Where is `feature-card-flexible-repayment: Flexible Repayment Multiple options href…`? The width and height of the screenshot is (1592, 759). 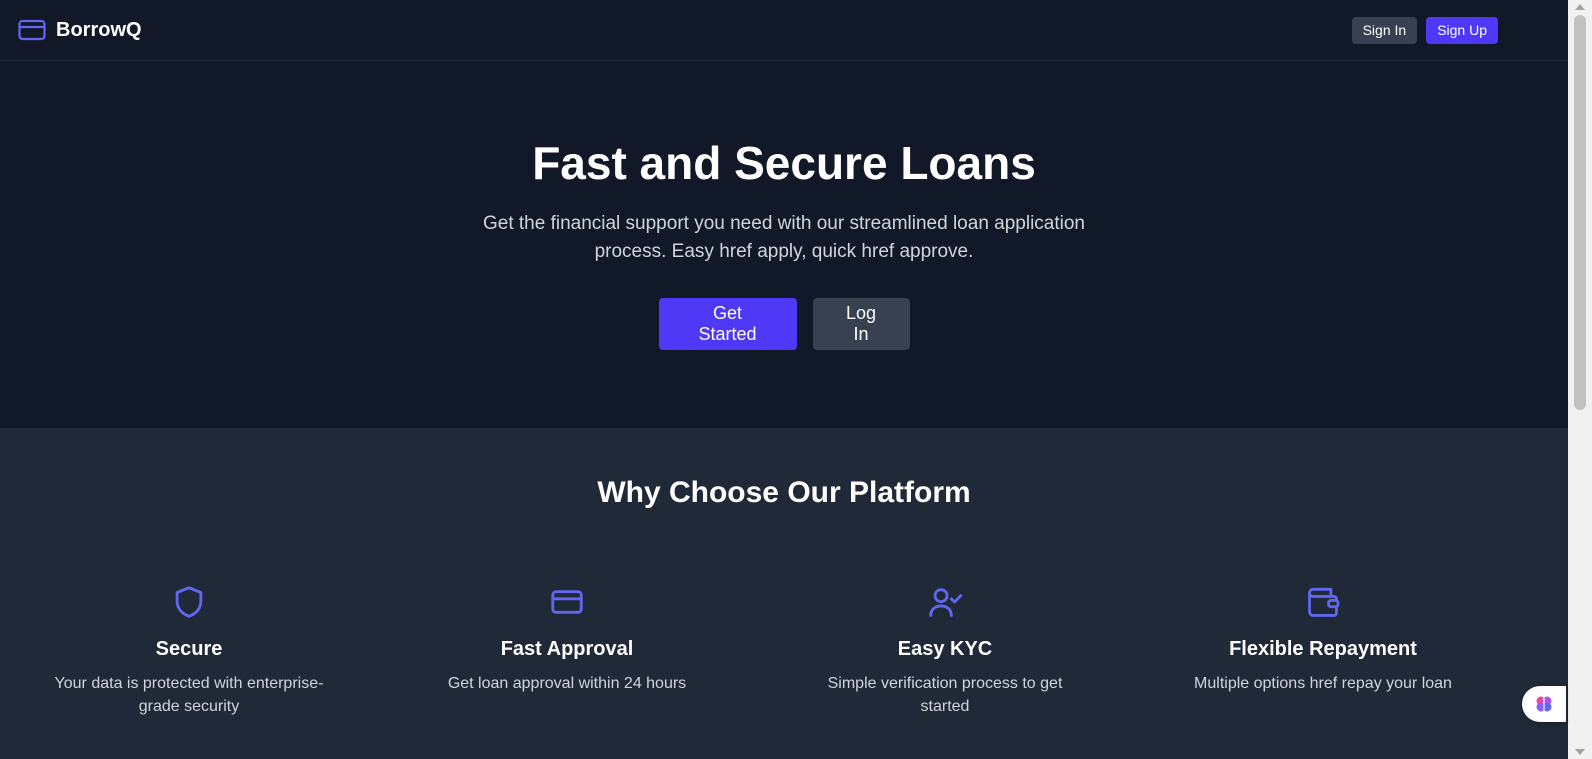
feature-card-flexible-repayment: Flexible Repayment Multiple options href… is located at coordinates (1323, 650).